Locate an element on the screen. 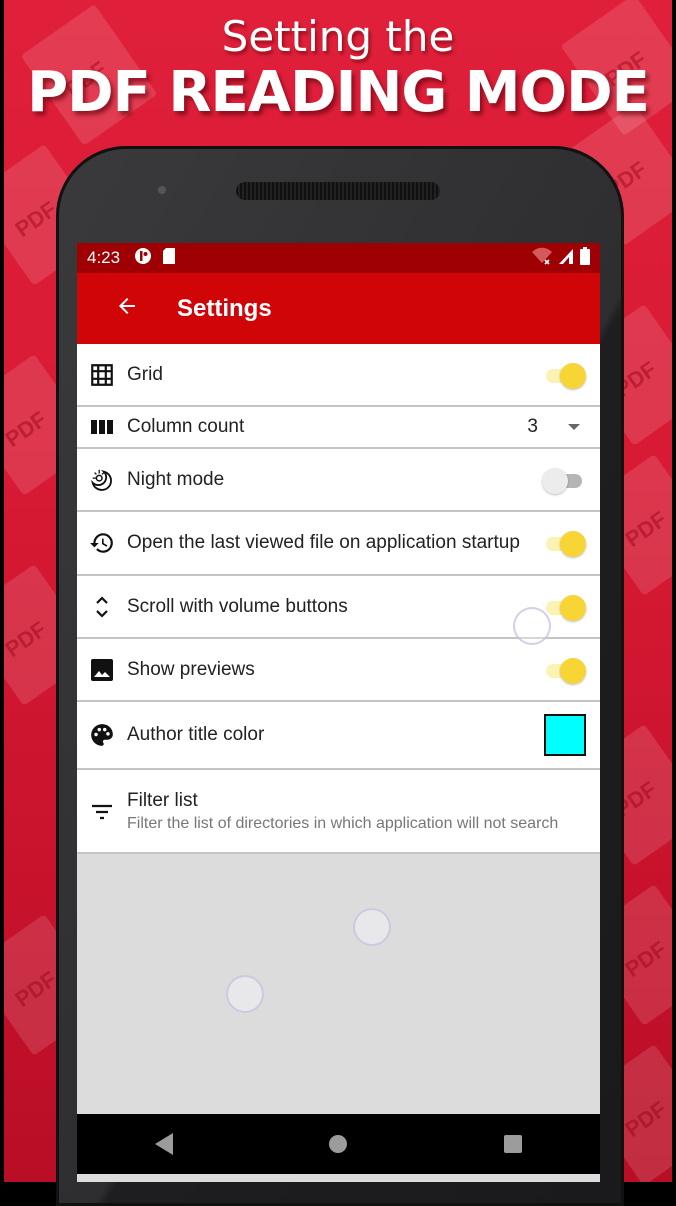 The width and height of the screenshot is (676, 1206). navigation-bar is located at coordinates (338, 1144).